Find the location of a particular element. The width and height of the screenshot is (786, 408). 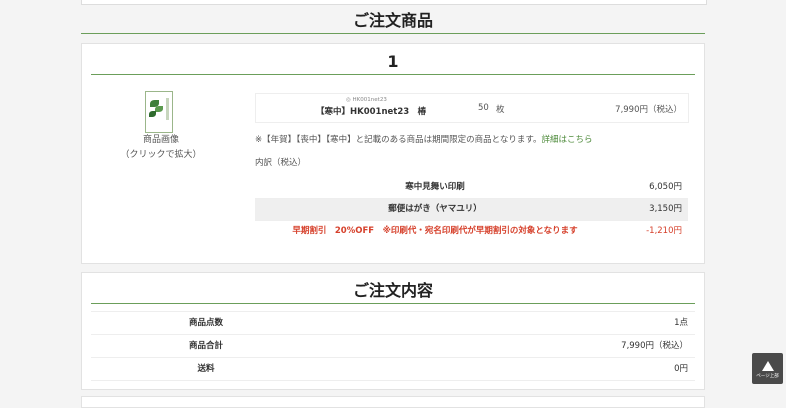

next-section-edge is located at coordinates (393, 402).